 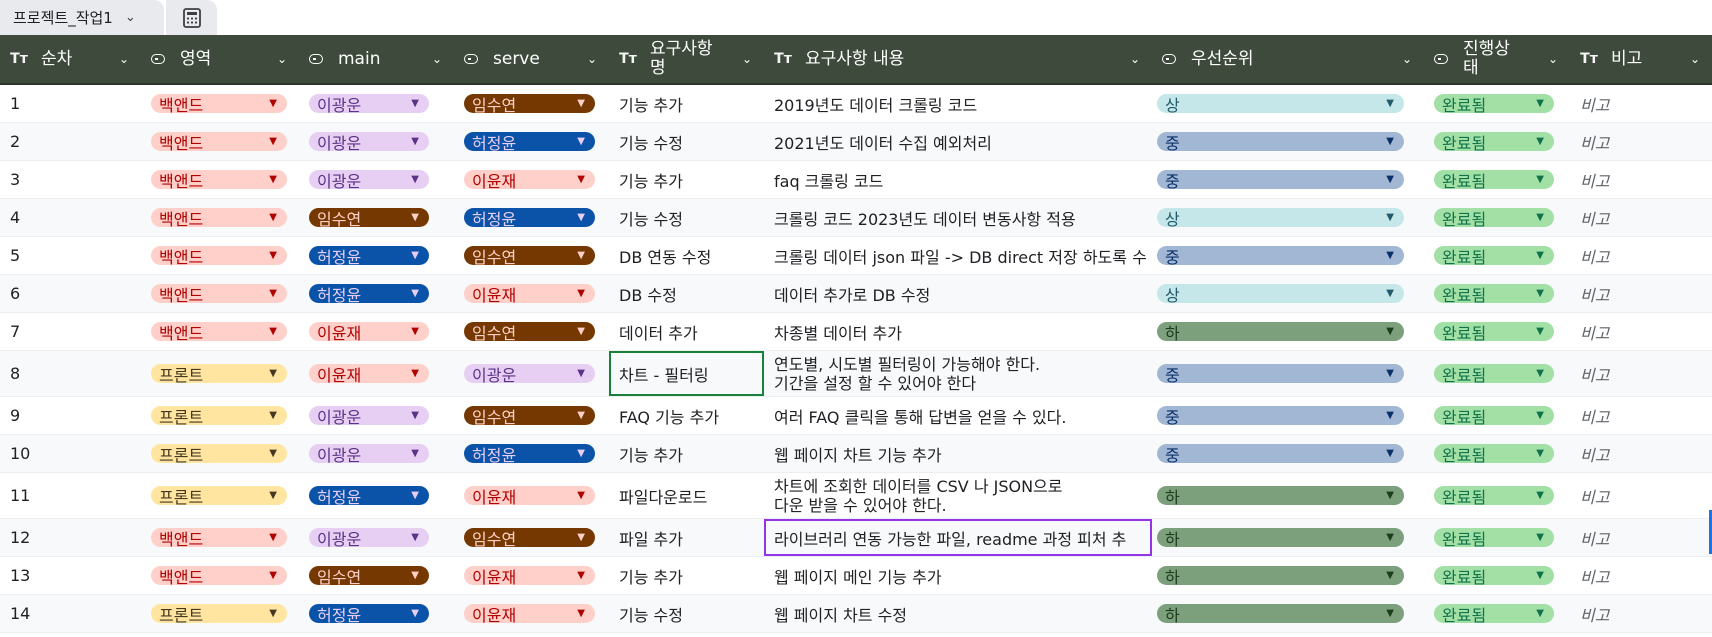 I want to click on cell-req-name: 파일다운로드, so click(x=686, y=495).